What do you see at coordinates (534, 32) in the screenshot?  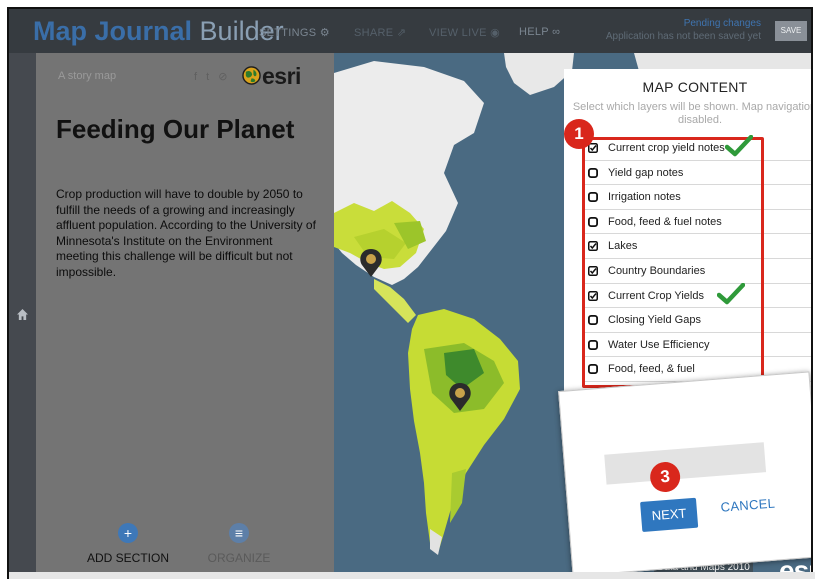 I see `help-label: HELP` at bounding box center [534, 32].